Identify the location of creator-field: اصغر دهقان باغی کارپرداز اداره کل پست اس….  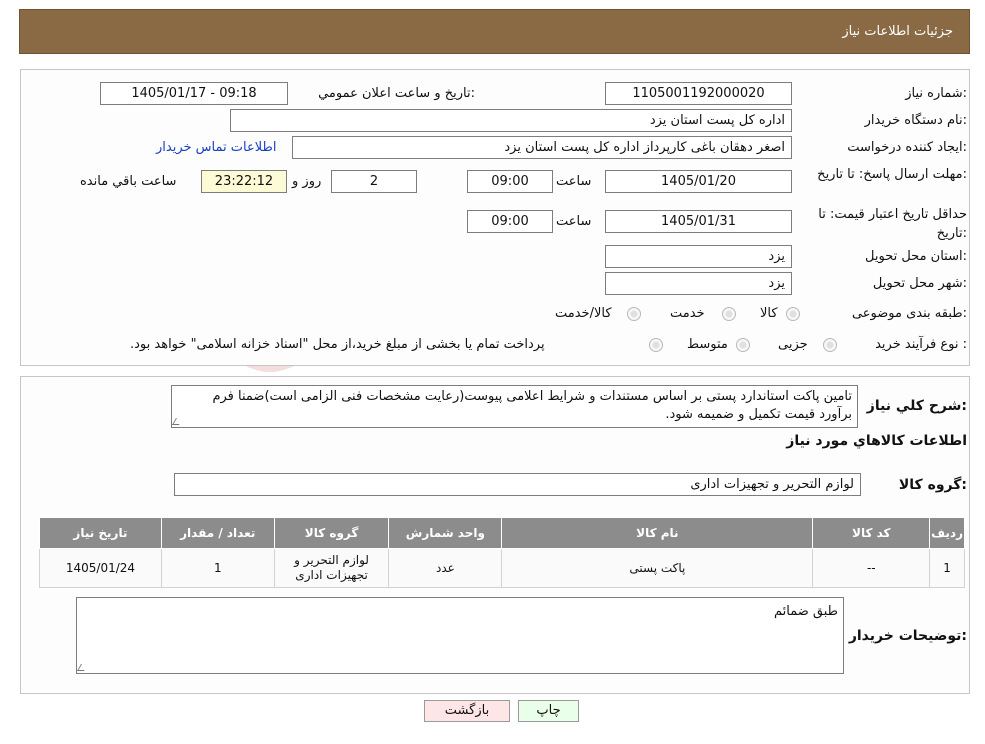
(542, 147).